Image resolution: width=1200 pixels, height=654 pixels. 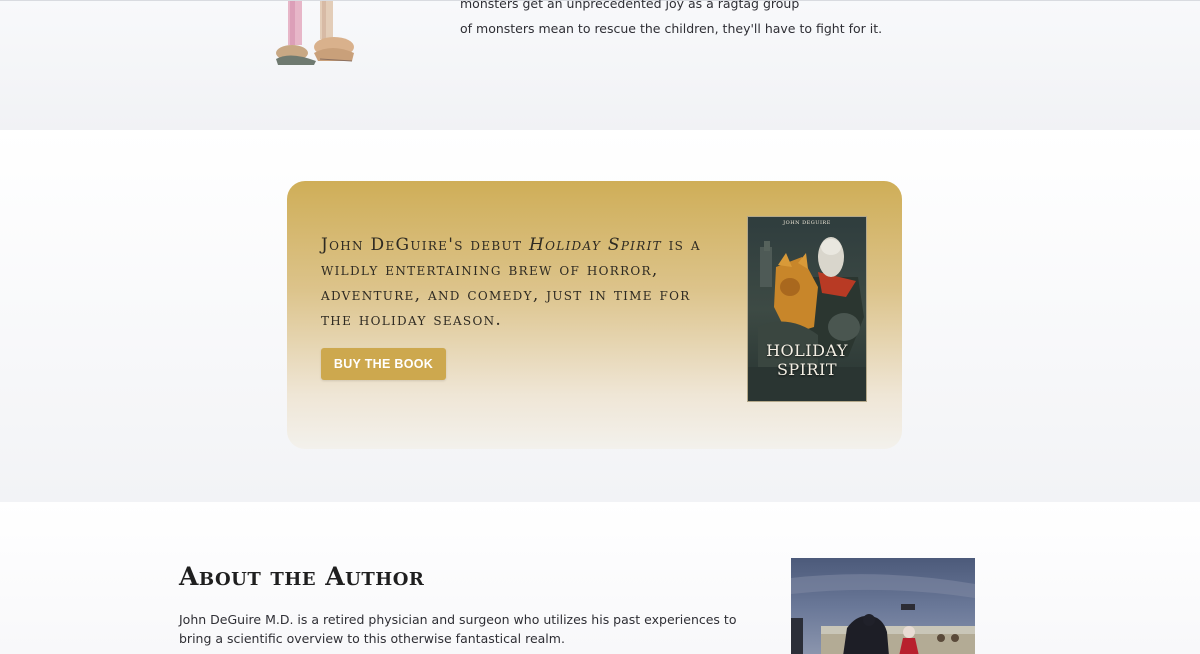 What do you see at coordinates (807, 350) in the screenshot?
I see `book-cover-title-line-1: HOLIDAY` at bounding box center [807, 350].